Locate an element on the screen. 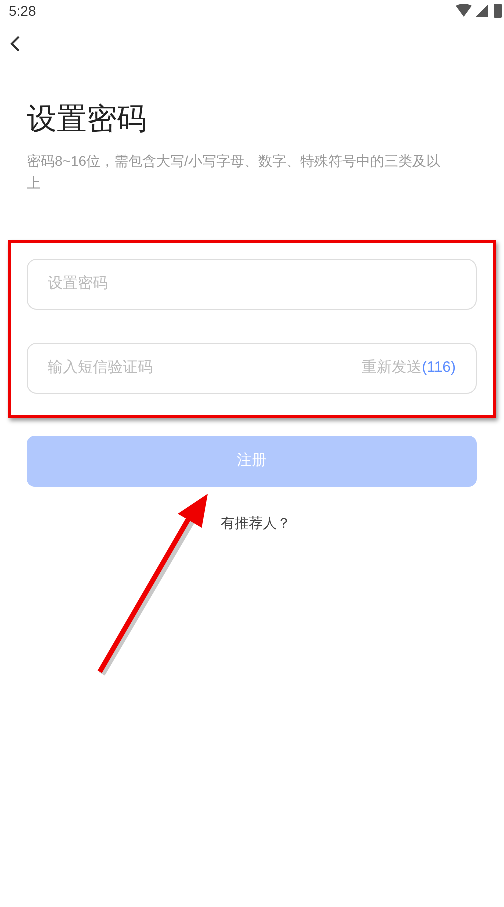 The height and width of the screenshot is (907, 504). status-icons is located at coordinates (479, 11).